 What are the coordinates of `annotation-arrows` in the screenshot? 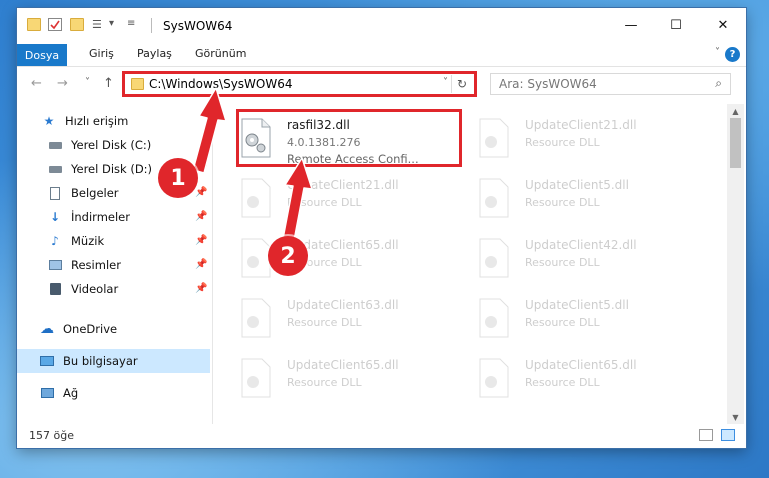 It's located at (252, 167).